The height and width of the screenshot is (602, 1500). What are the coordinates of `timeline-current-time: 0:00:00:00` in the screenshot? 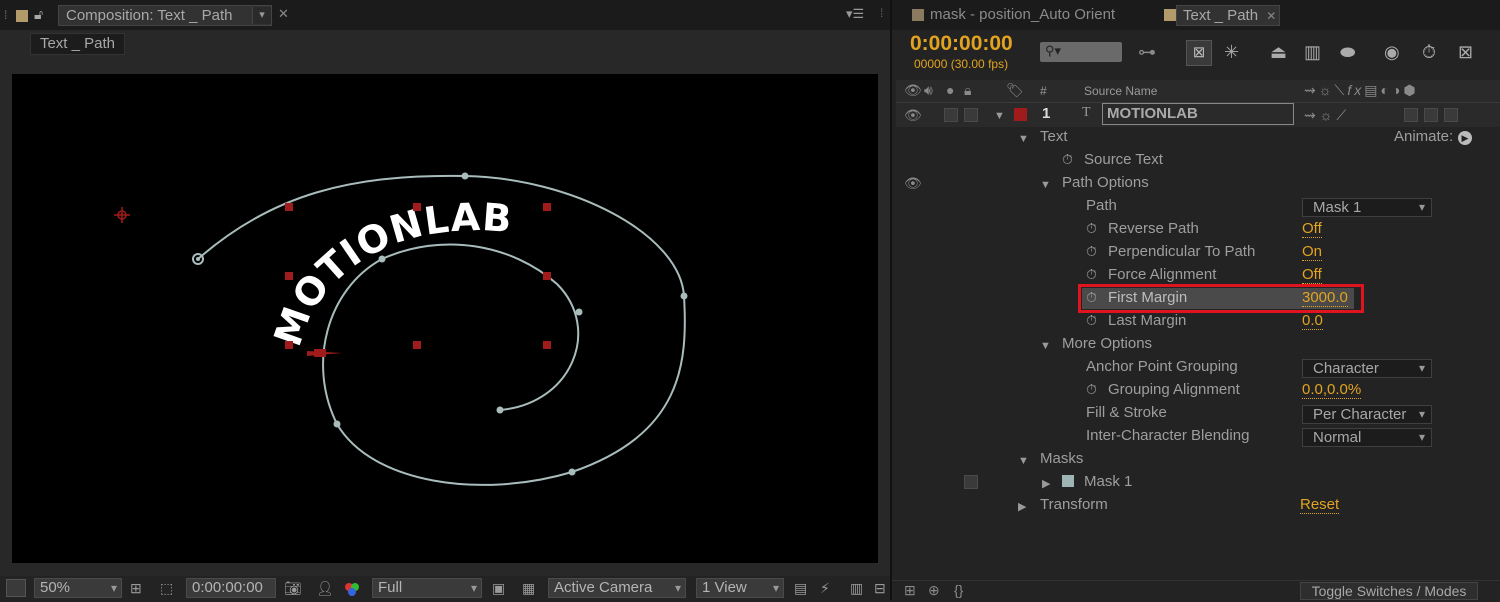 It's located at (961, 44).